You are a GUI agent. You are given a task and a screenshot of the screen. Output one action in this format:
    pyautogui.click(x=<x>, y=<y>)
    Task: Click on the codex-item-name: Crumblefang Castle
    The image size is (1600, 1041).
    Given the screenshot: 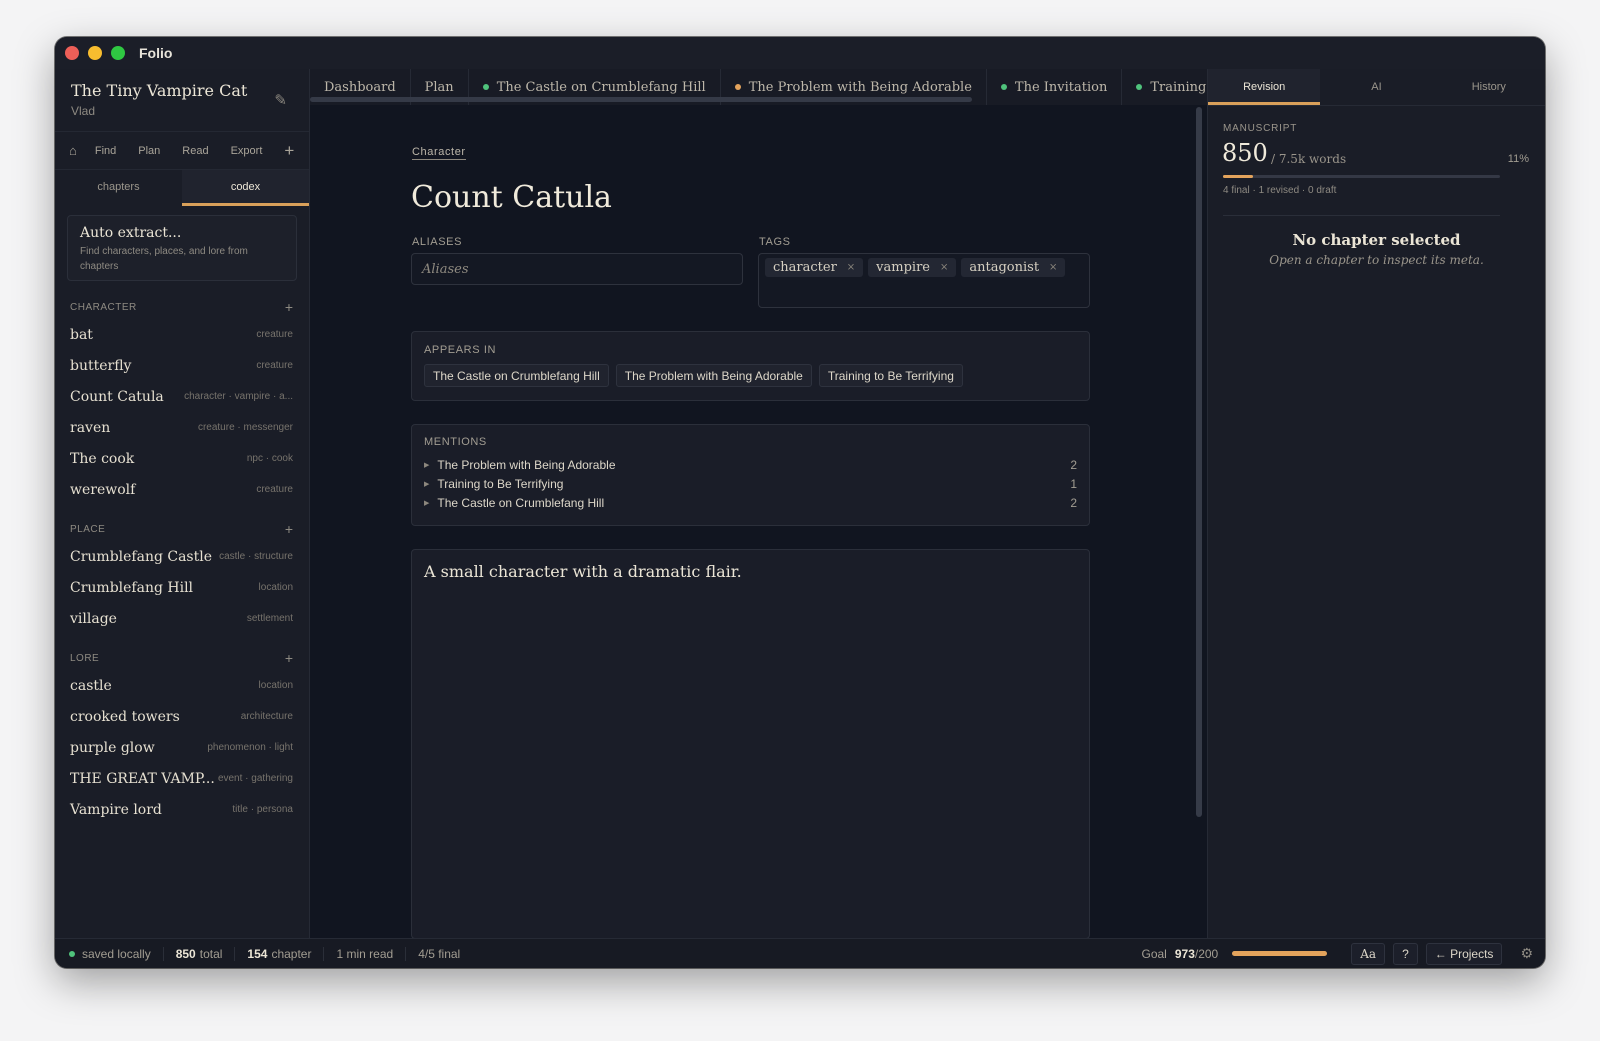 What is the action you would take?
    pyautogui.click(x=141, y=556)
    